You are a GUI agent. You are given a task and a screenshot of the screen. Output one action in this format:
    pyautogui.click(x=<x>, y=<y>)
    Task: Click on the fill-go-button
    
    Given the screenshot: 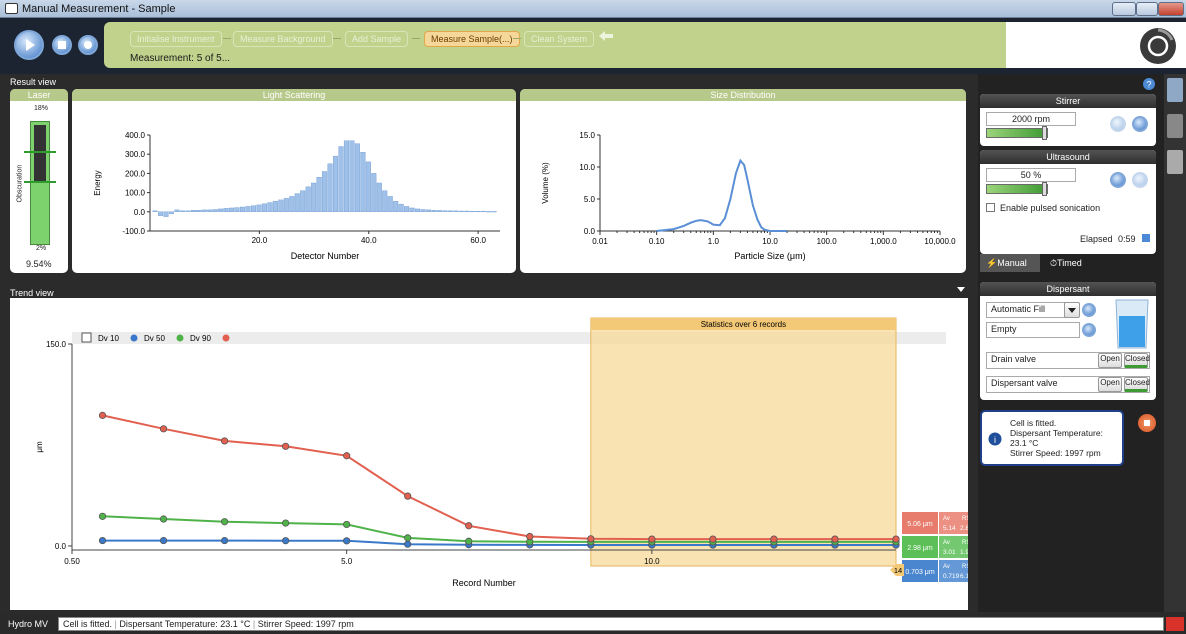 What is the action you would take?
    pyautogui.click(x=1089, y=310)
    